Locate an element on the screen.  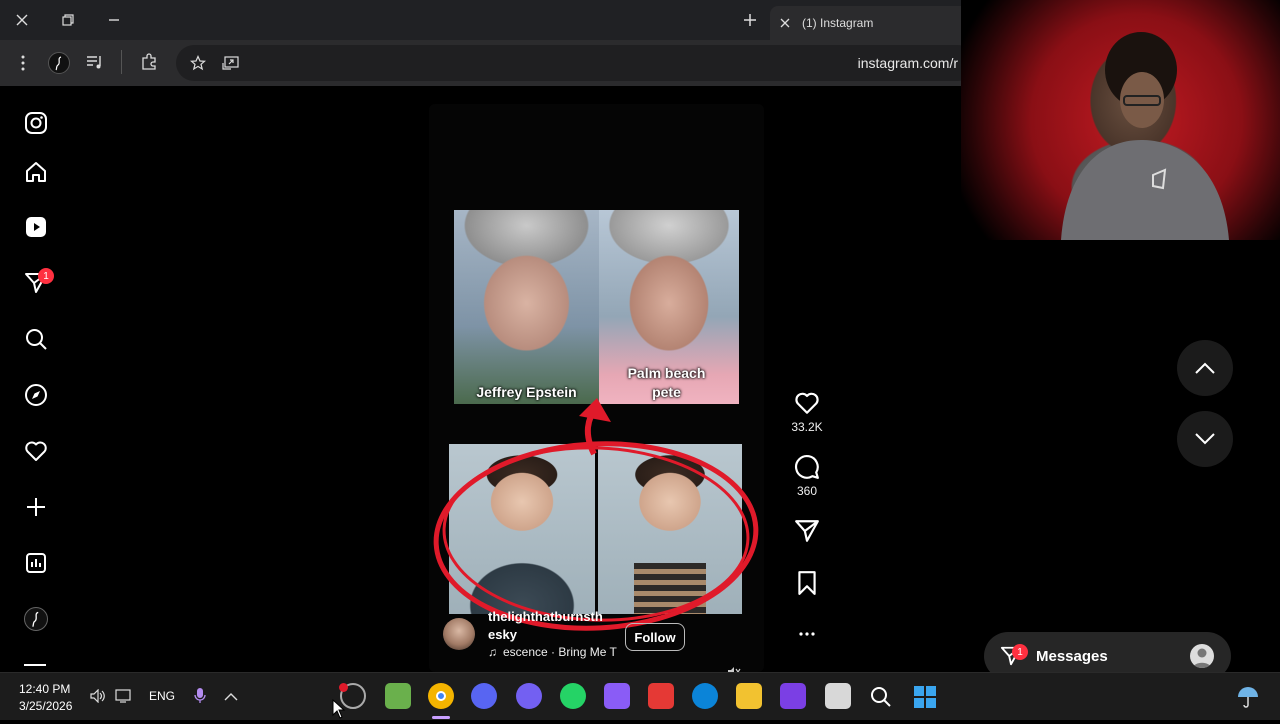
nav-reels is located at coordinates (36, 227).